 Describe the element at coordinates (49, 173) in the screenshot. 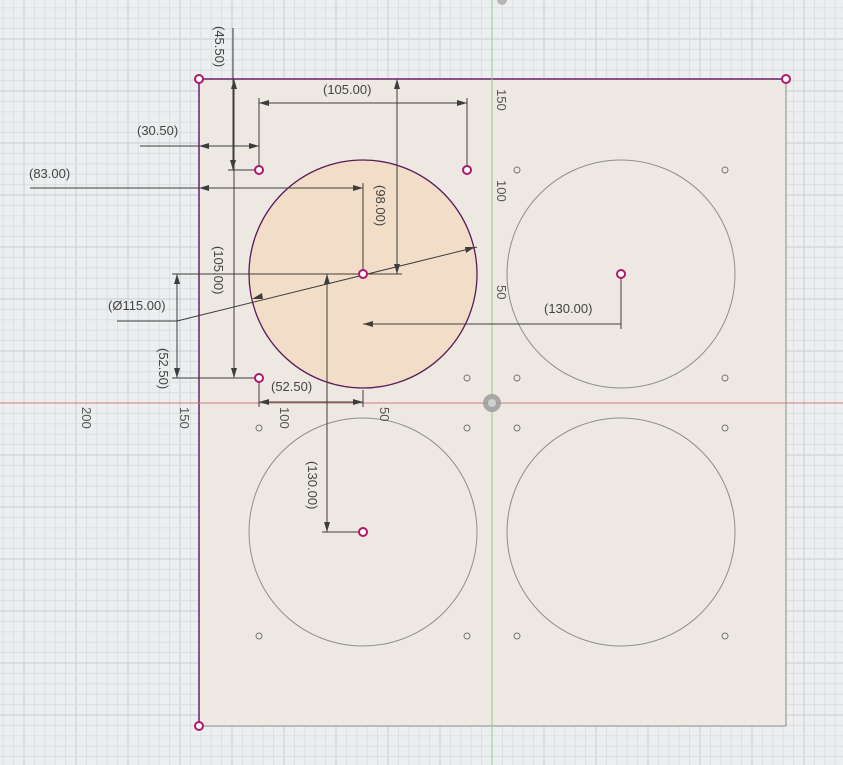

I see `dimension-center-x: (83.00)` at that location.